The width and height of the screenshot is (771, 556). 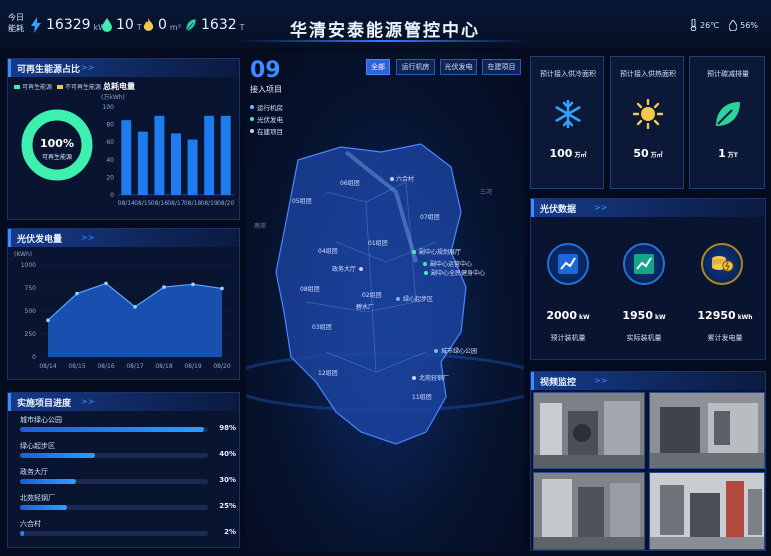 What do you see at coordinates (458, 67) in the screenshot?
I see `filter-pv-button: 光伏发电` at bounding box center [458, 67].